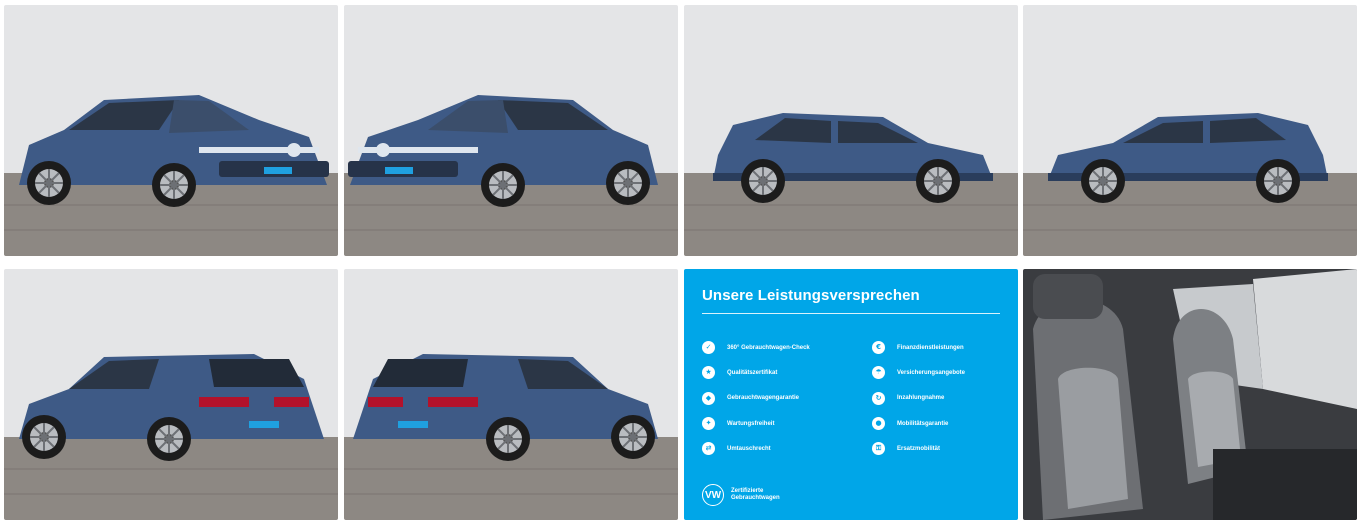 This screenshot has width=1365, height=520. I want to click on promo-item-insurance: ☂ Versicherungsangebote, so click(945, 372).